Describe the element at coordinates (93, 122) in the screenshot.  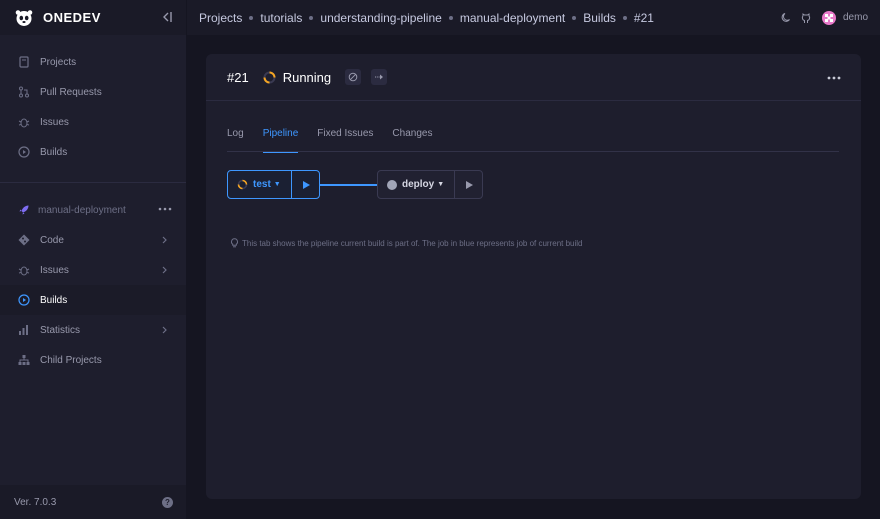
I see `sidebar-item-issues: Issues` at that location.